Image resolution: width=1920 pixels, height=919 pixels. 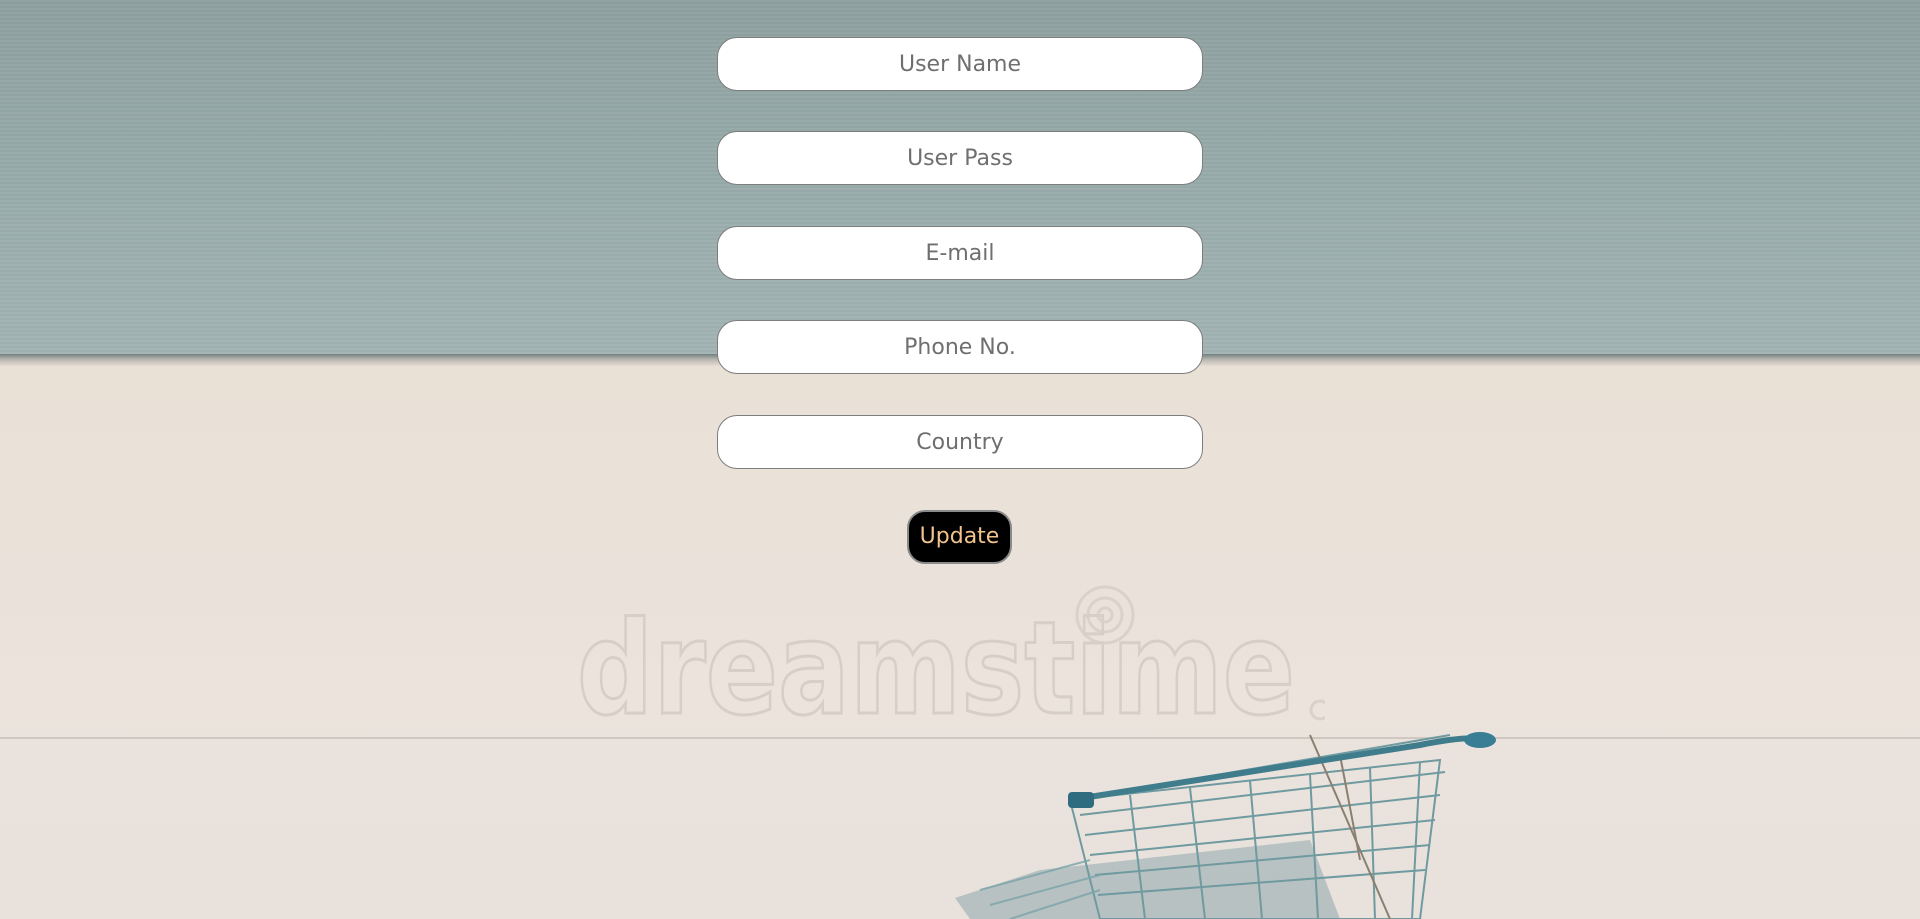 What do you see at coordinates (960, 64) in the screenshot?
I see `user-name-input` at bounding box center [960, 64].